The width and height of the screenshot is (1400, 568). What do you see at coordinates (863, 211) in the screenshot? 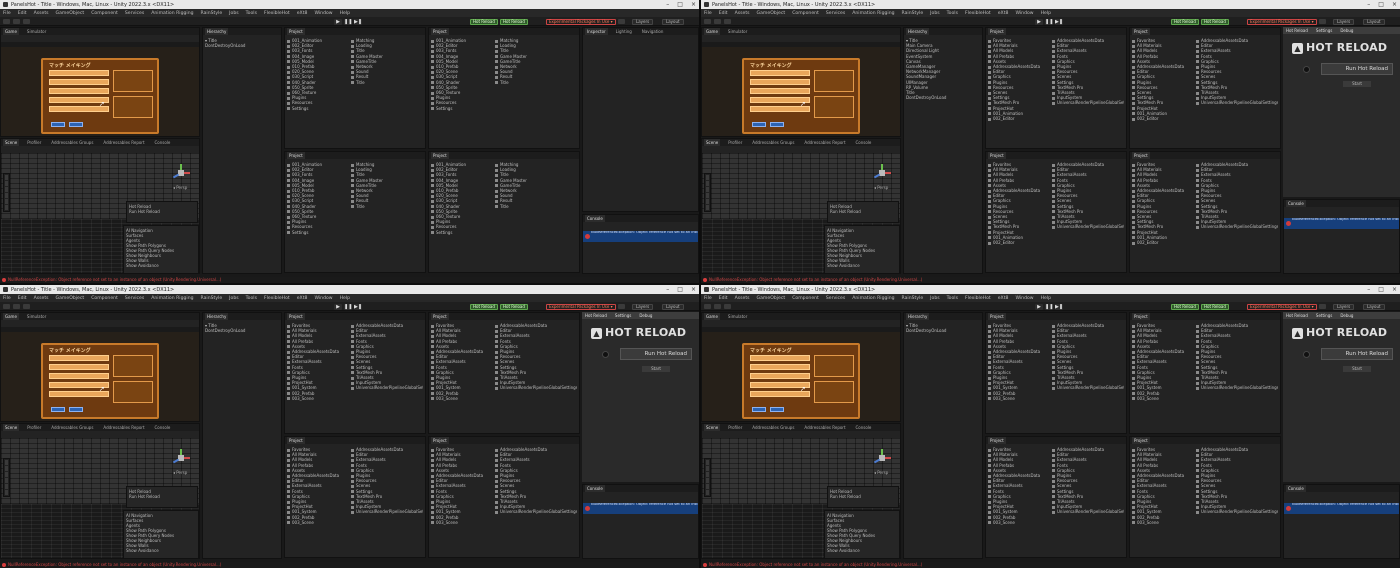
I see `run-hot-reload-overlay-button: Run Hot Reload` at bounding box center [863, 211].